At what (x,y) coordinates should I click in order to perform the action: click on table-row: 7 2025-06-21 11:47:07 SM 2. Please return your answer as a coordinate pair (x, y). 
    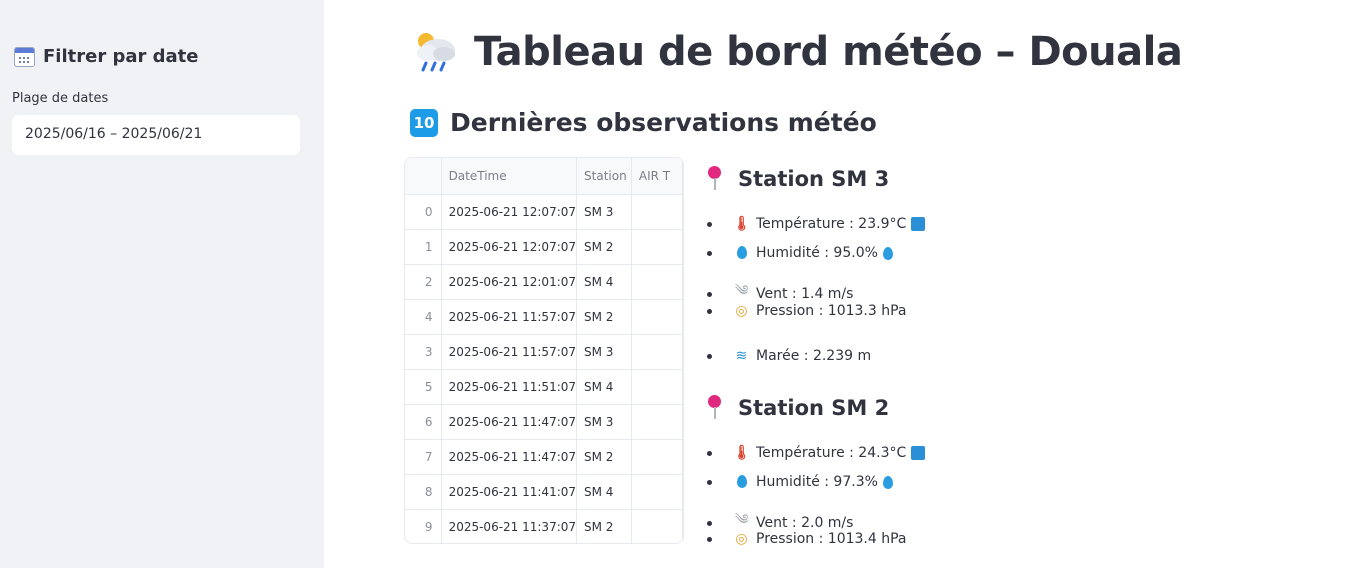
    Looking at the image, I should click on (544, 457).